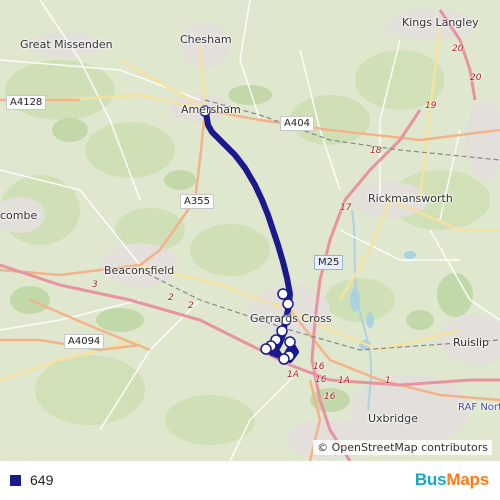 The height and width of the screenshot is (500, 500). Describe the element at coordinates (479, 407) in the screenshot. I see `place-label-raf-northolt: RAF North` at that location.